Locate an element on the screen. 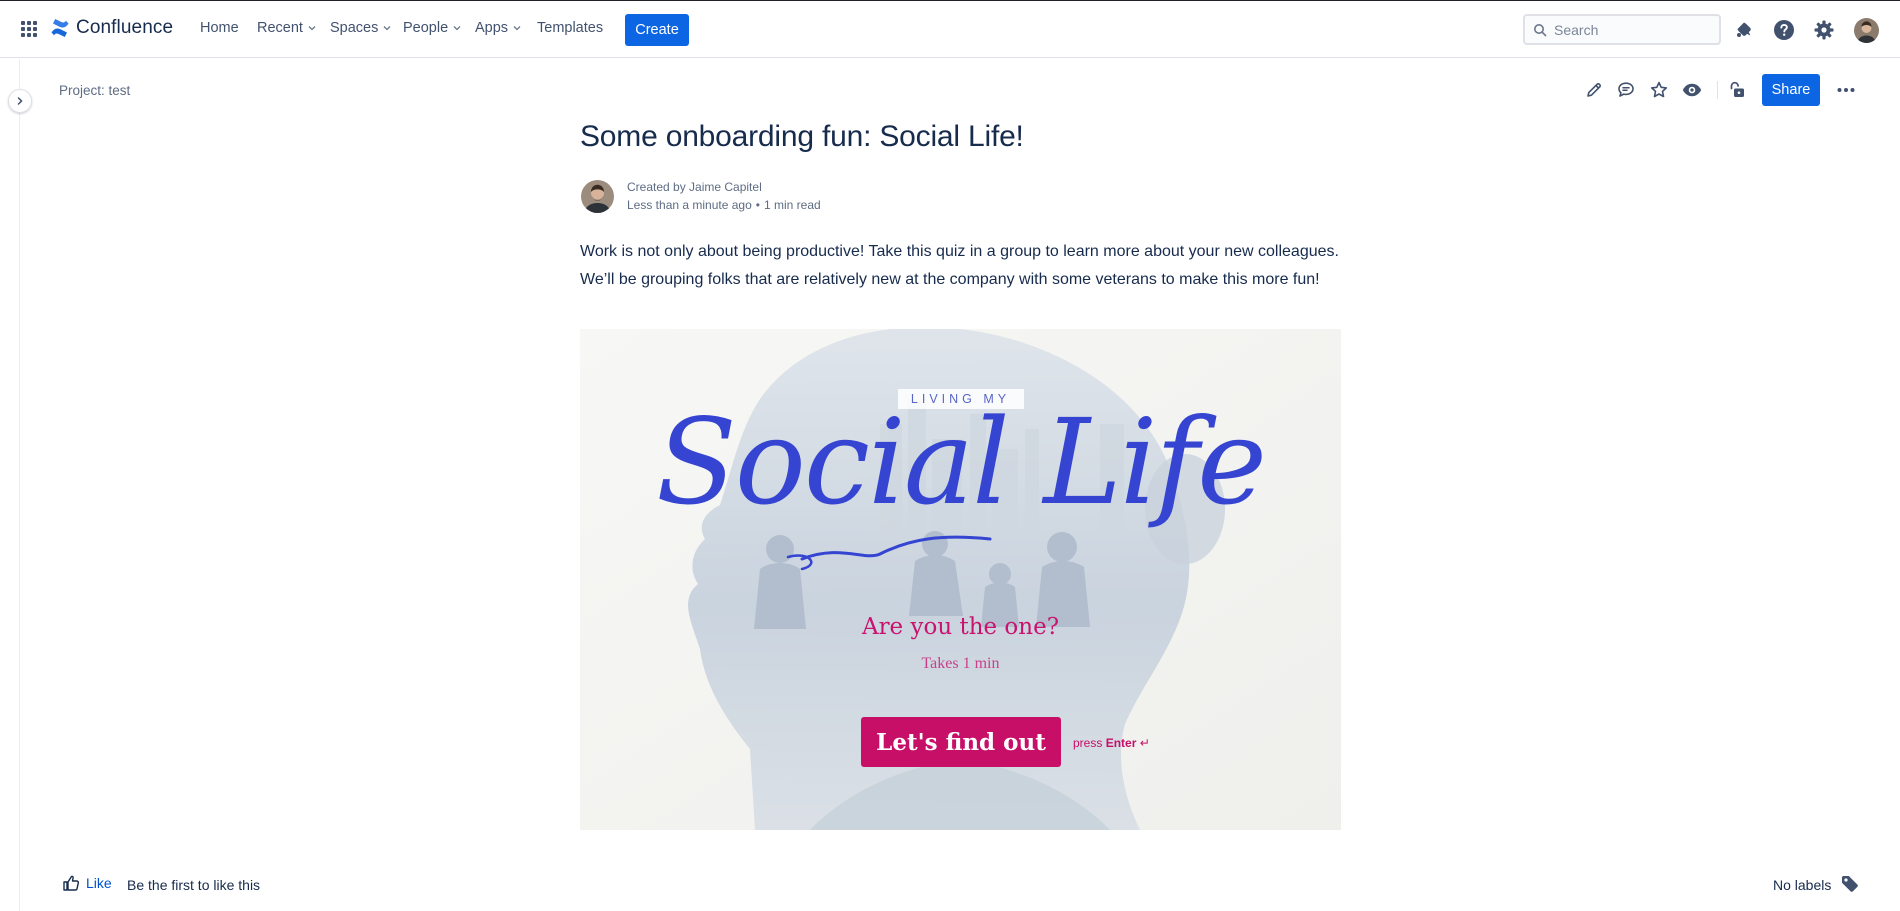 The height and width of the screenshot is (911, 1900). page-title: Some onboarding fun: Social Life! is located at coordinates (802, 136).